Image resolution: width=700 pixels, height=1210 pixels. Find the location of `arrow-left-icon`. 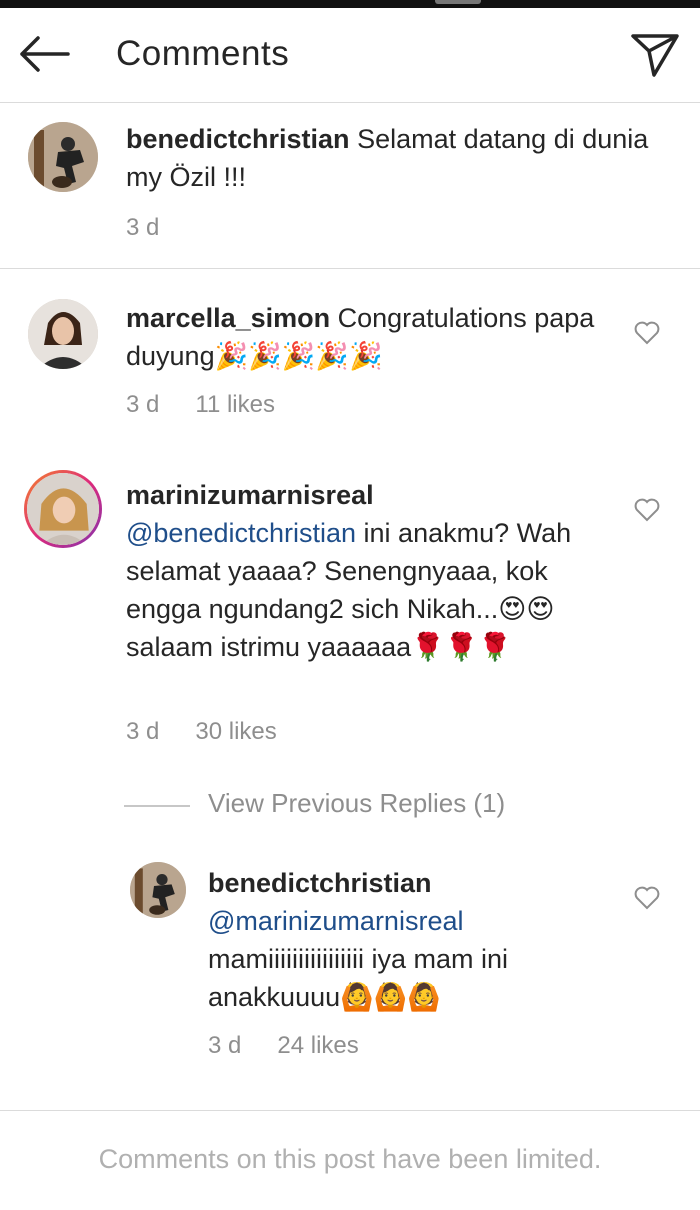

arrow-left-icon is located at coordinates (45, 54).